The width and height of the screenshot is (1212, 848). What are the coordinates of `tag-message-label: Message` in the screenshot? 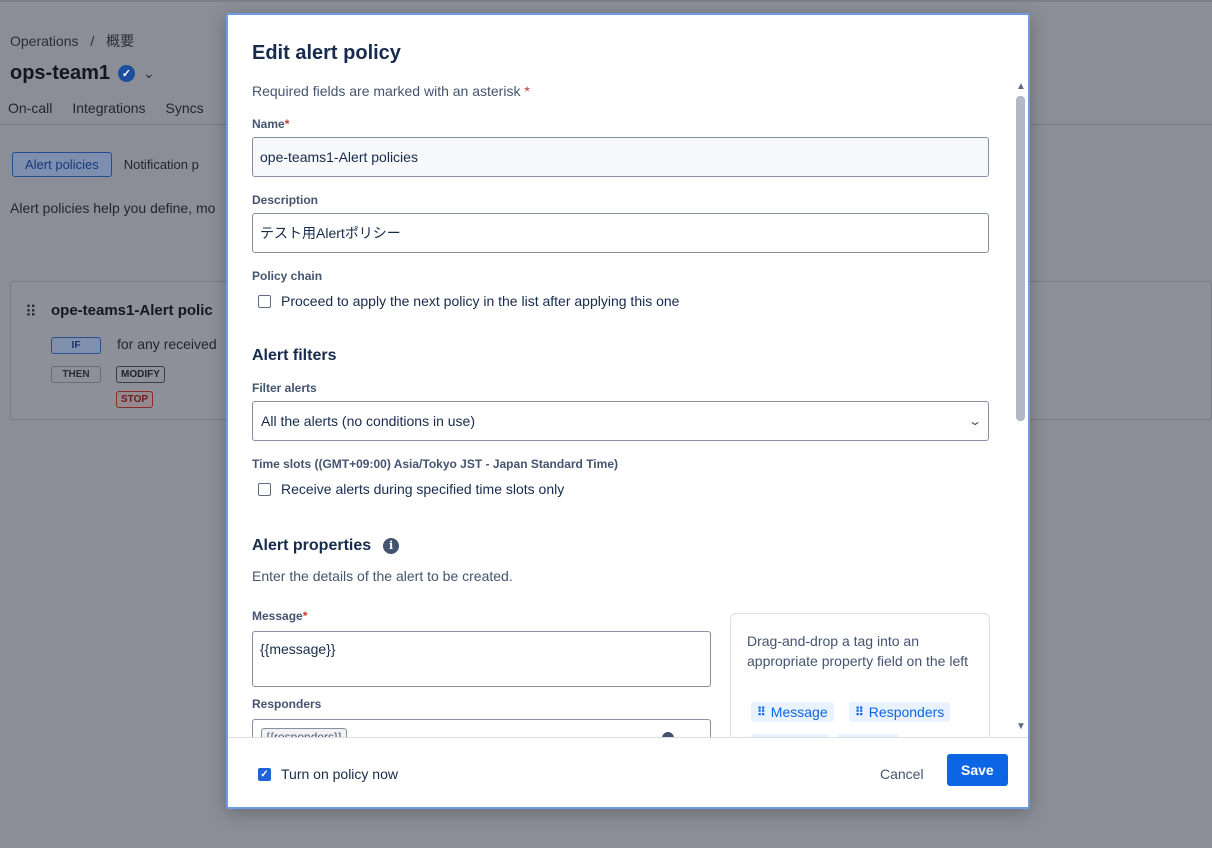 It's located at (799, 712).